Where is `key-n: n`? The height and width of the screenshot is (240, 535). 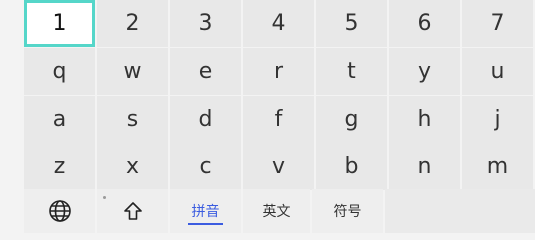
key-n: n is located at coordinates (424, 166).